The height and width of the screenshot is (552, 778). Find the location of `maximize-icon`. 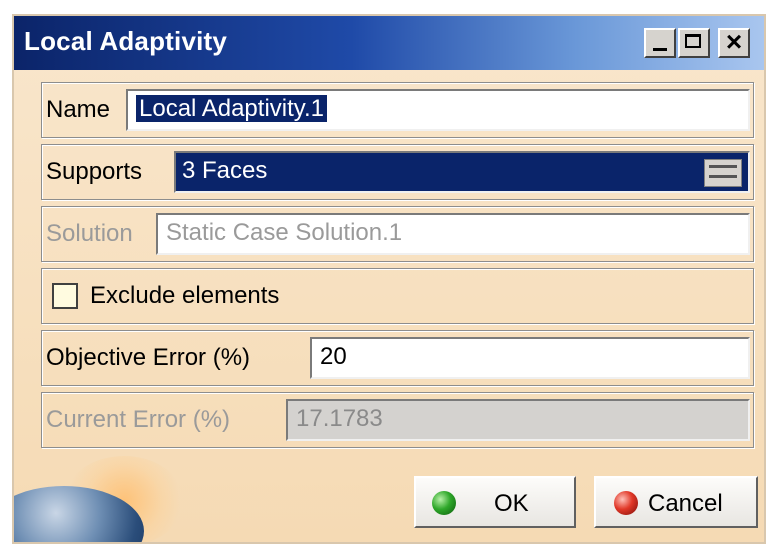

maximize-icon is located at coordinates (693, 41).